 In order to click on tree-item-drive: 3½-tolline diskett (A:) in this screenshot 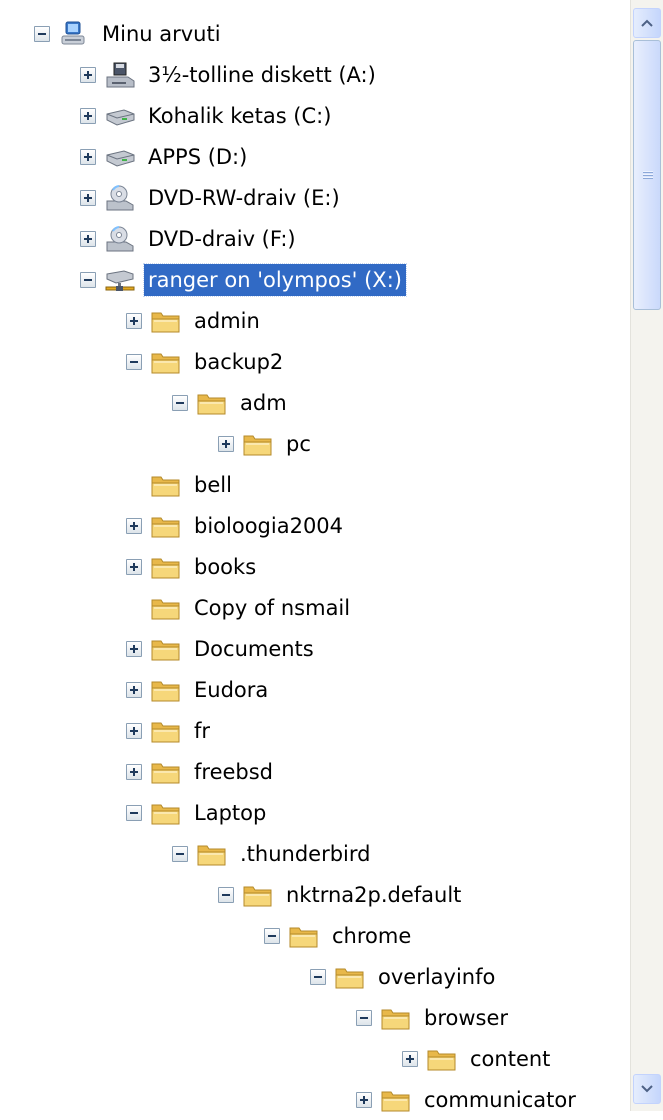, I will do `click(314, 74)`.